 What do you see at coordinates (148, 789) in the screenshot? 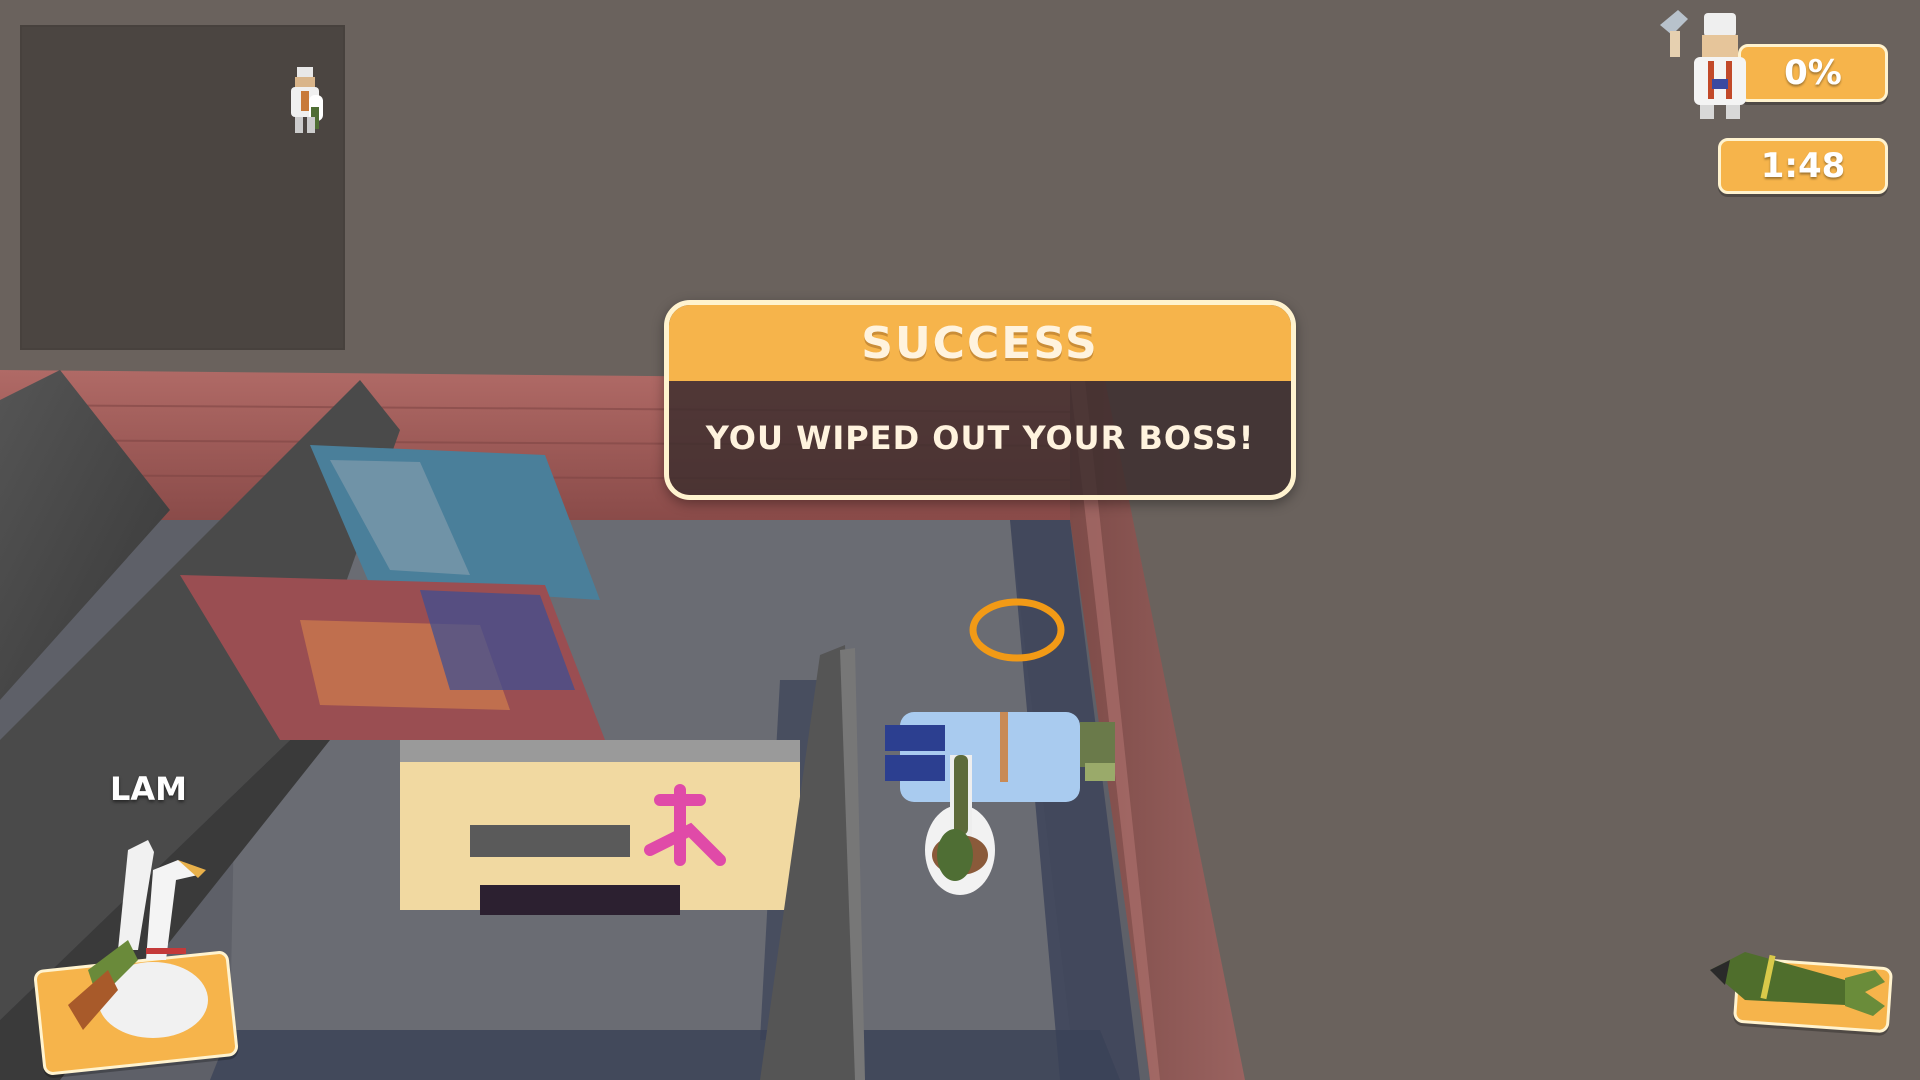
I see `player-name: LAM` at bounding box center [148, 789].